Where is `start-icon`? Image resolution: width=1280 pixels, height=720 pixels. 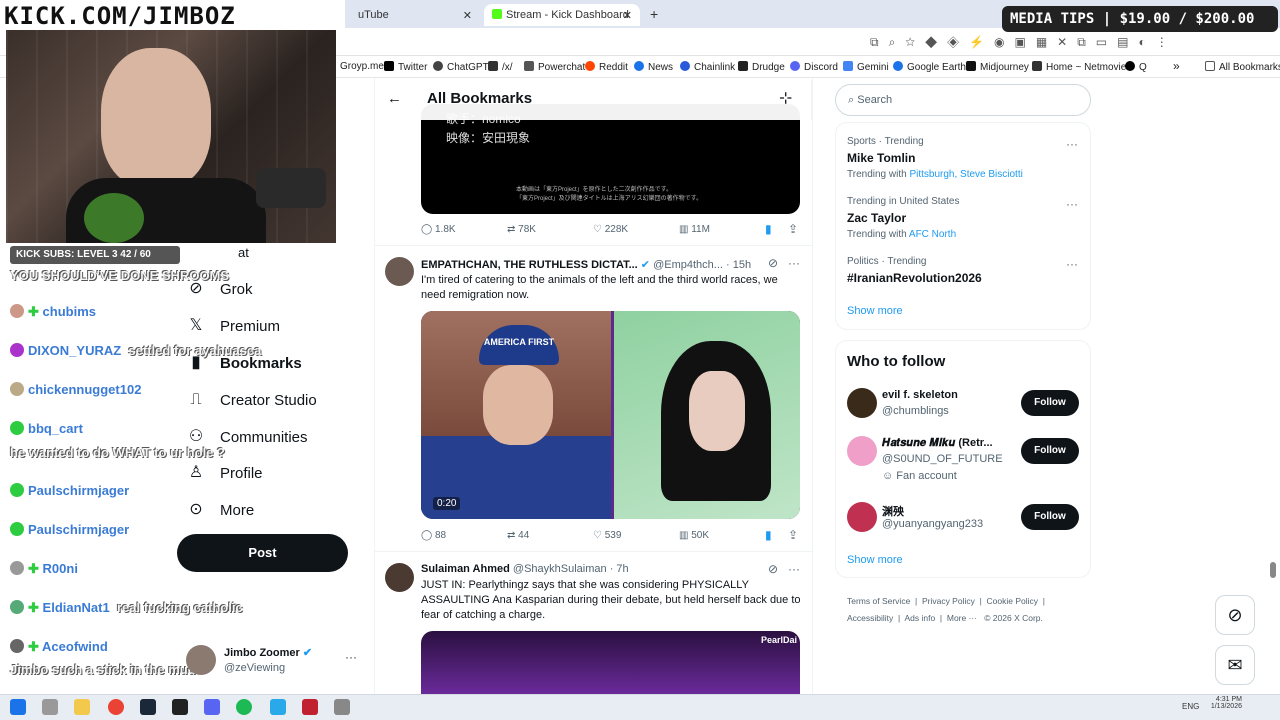
start-icon is located at coordinates (18, 707).